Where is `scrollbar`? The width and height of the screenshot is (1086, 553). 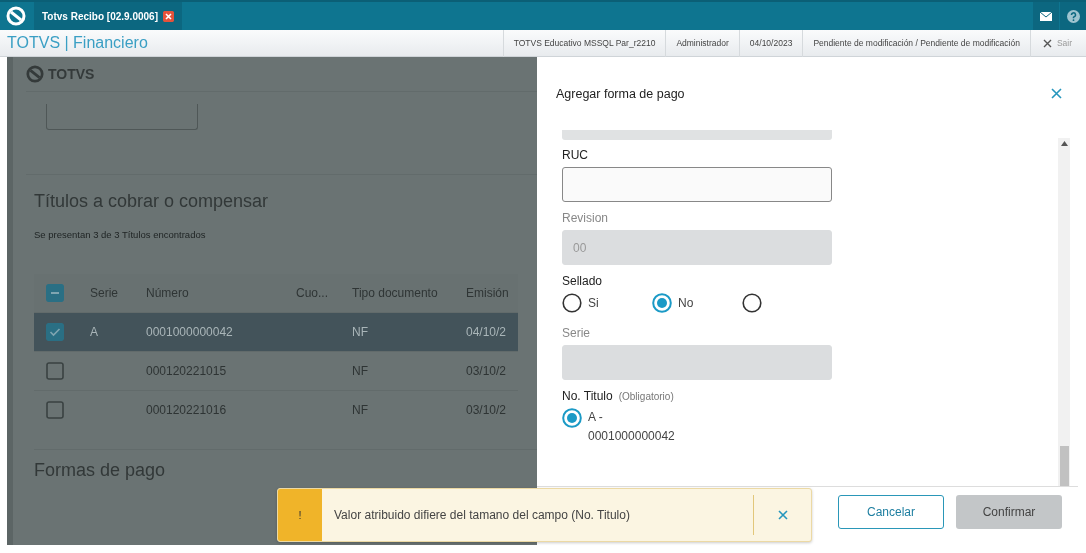
scrollbar is located at coordinates (1064, 312).